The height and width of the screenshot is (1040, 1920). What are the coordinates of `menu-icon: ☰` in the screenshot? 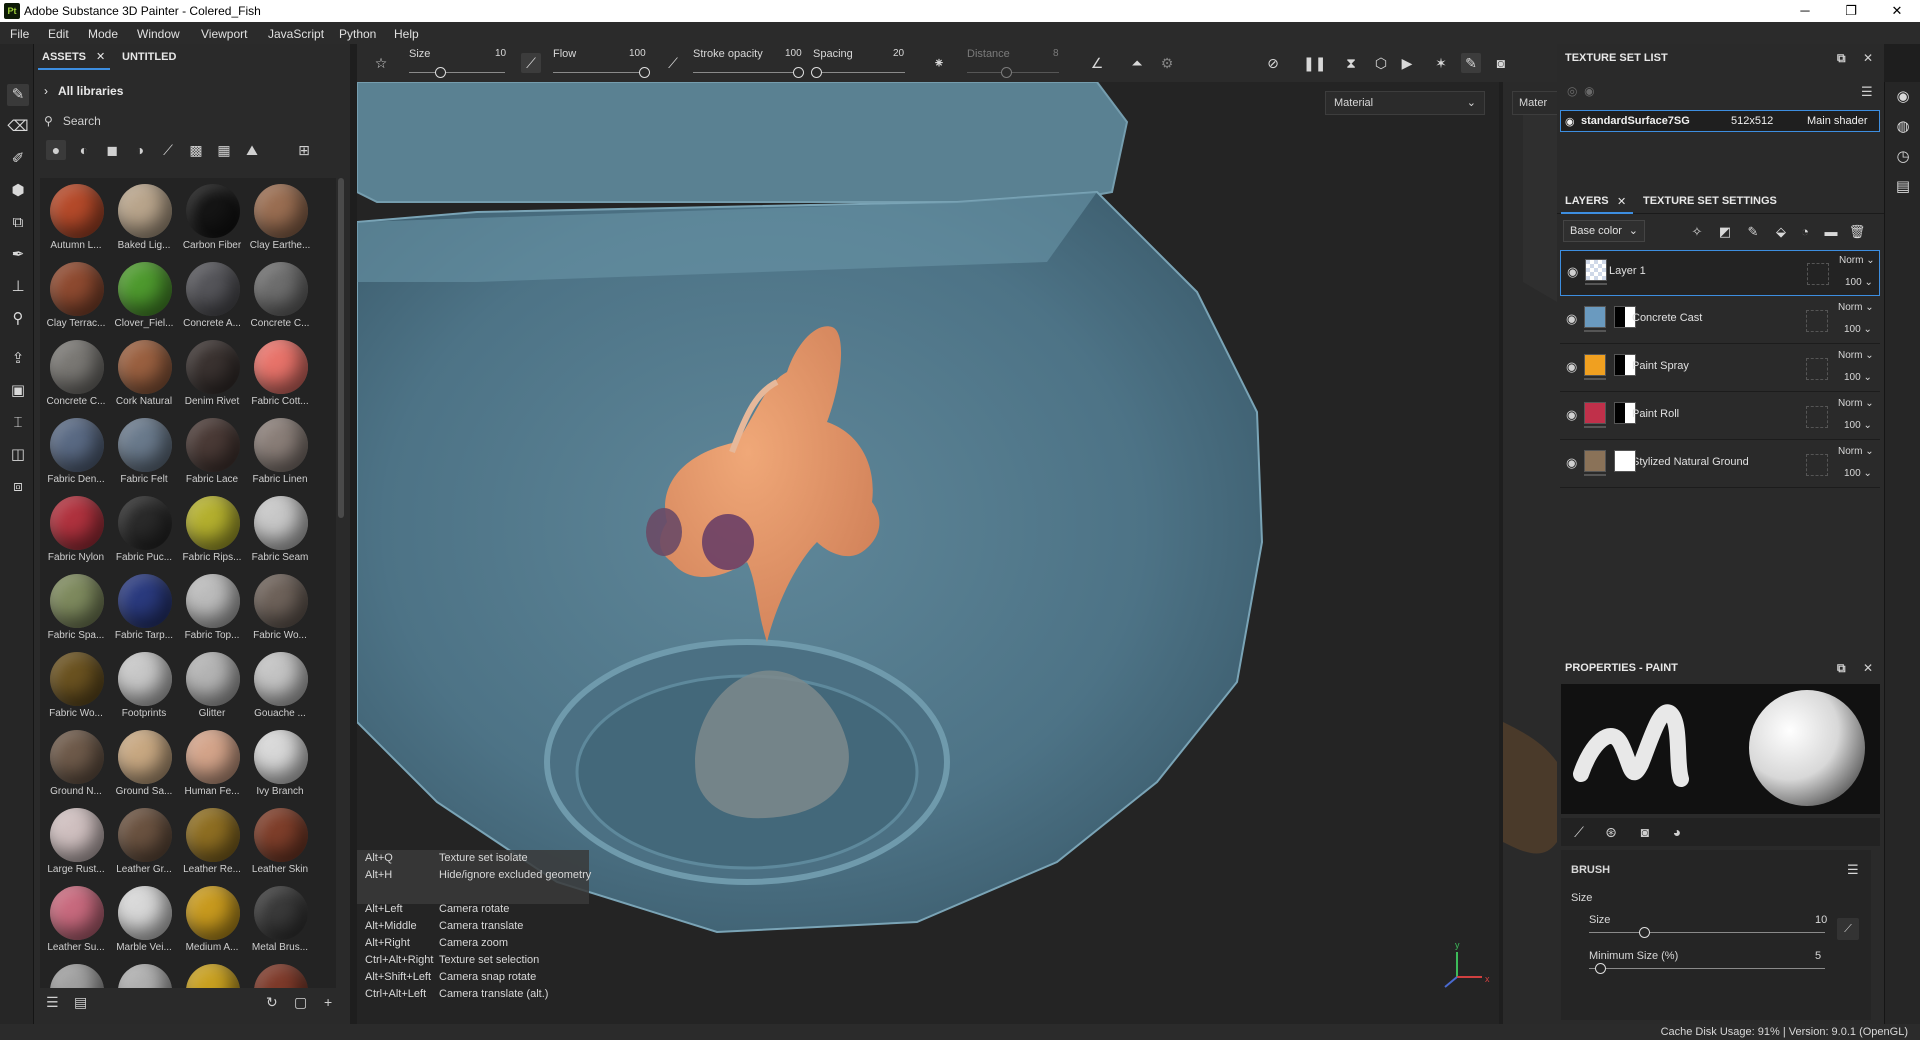 It's located at (1867, 92).